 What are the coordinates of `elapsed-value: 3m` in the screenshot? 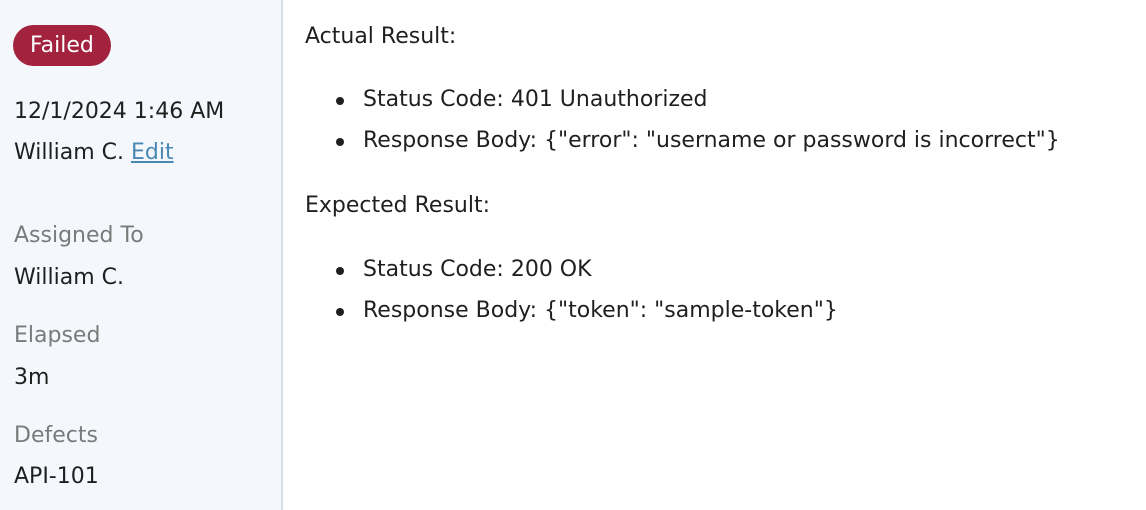 It's located at (32, 377).